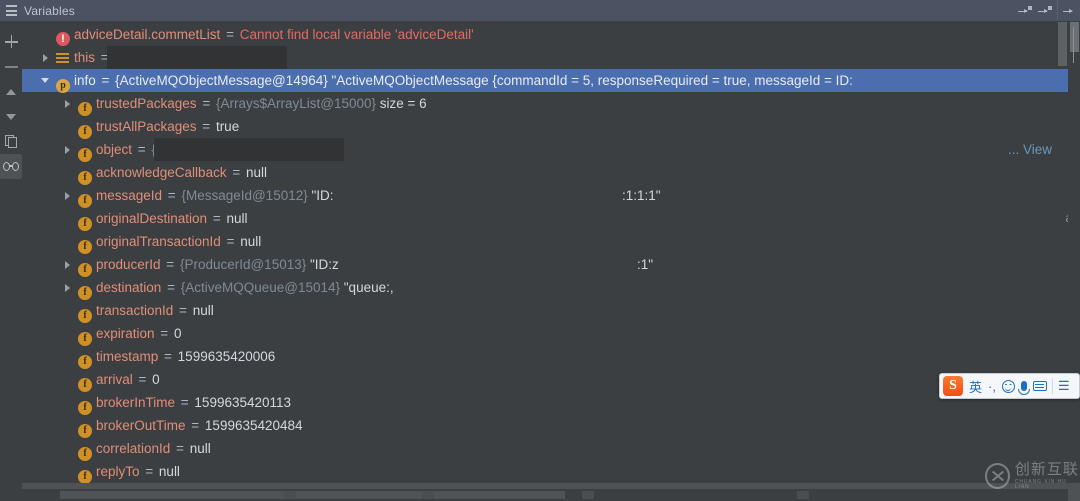  Describe the element at coordinates (125, 333) in the screenshot. I see `variable-name: expiration` at that location.